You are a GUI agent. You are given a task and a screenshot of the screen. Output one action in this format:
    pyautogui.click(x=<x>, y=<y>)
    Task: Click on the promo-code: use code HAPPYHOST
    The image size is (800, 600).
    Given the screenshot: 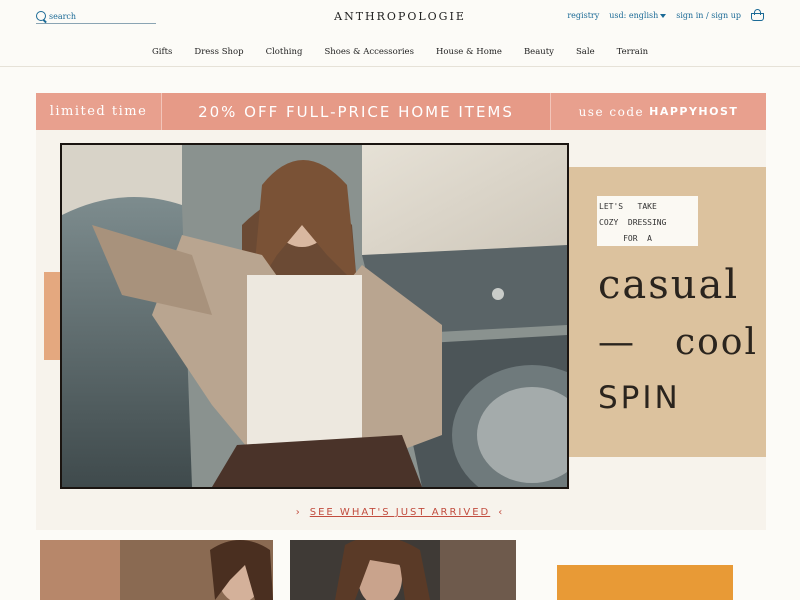 What is the action you would take?
    pyautogui.click(x=658, y=111)
    